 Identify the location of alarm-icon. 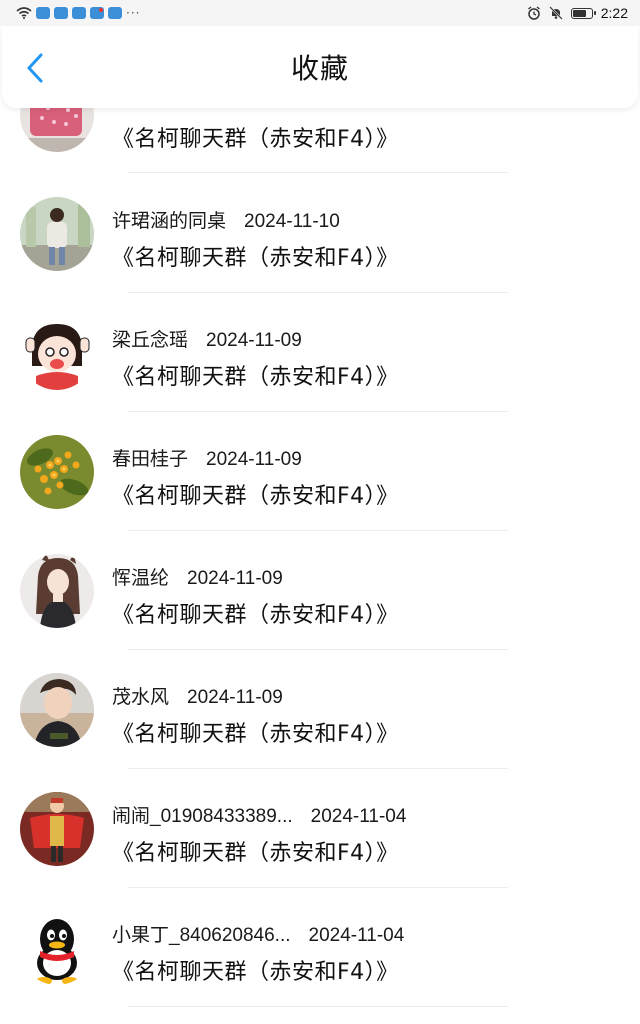
(533, 13).